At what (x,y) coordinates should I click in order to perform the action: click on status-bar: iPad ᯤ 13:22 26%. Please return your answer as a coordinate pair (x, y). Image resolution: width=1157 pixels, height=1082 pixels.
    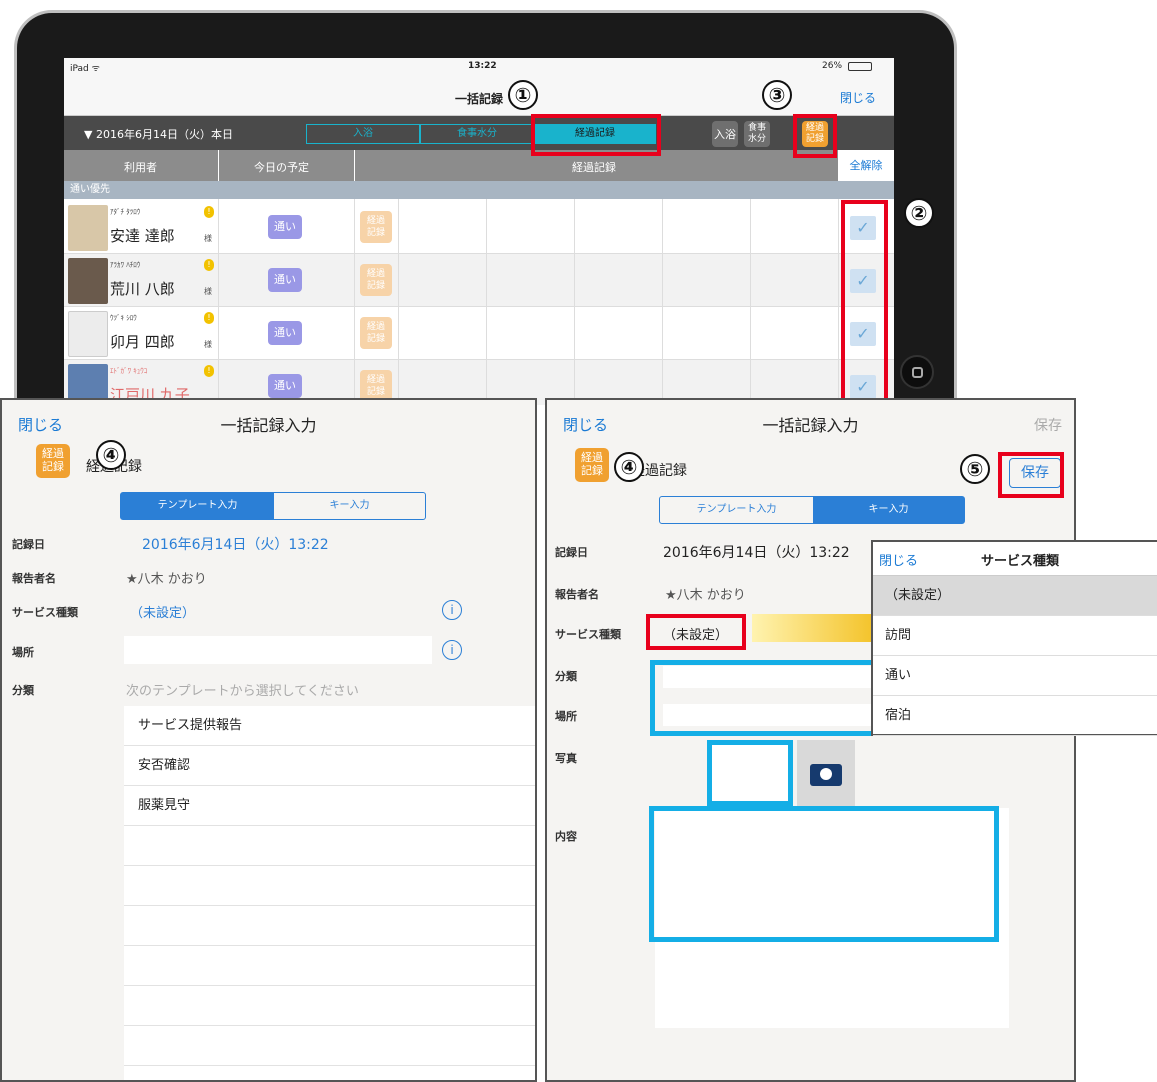
    Looking at the image, I should click on (479, 67).